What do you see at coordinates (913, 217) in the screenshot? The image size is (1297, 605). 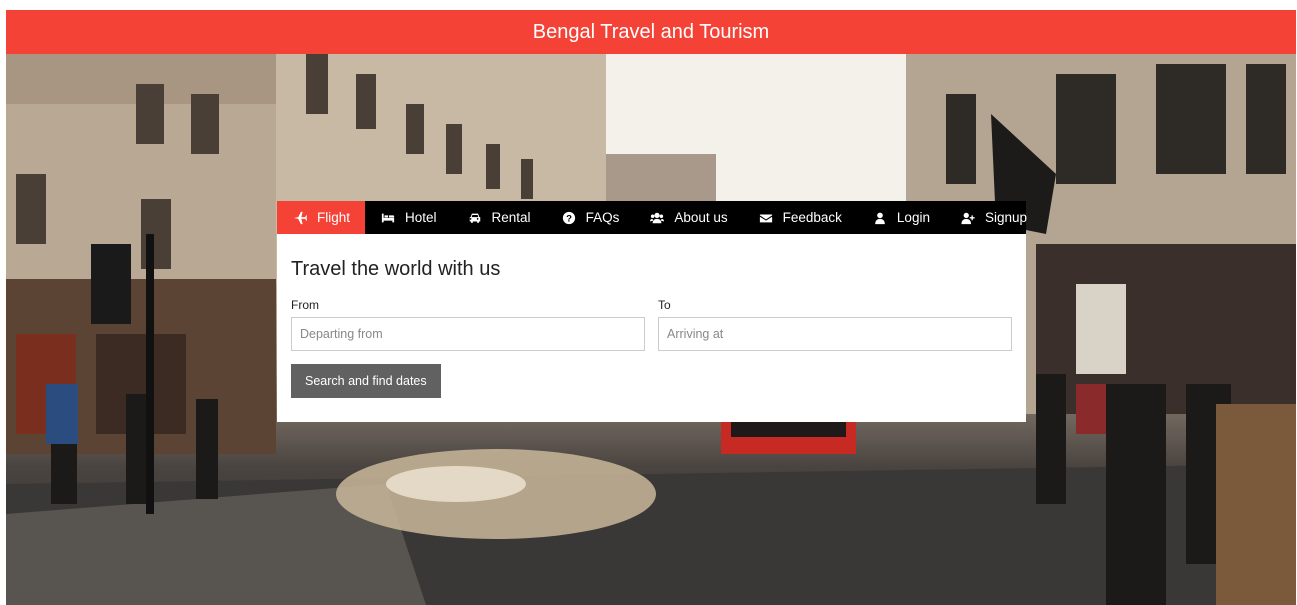 I see `tab-login-label: Login` at bounding box center [913, 217].